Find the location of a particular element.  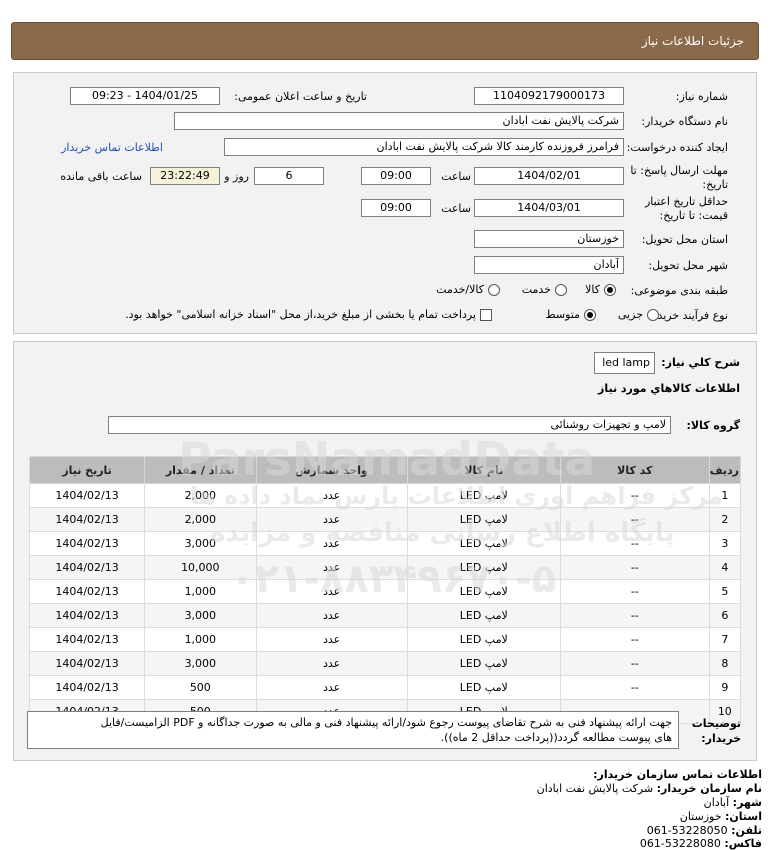

need-number-label: شماره نیاز: is located at coordinates (701, 96).